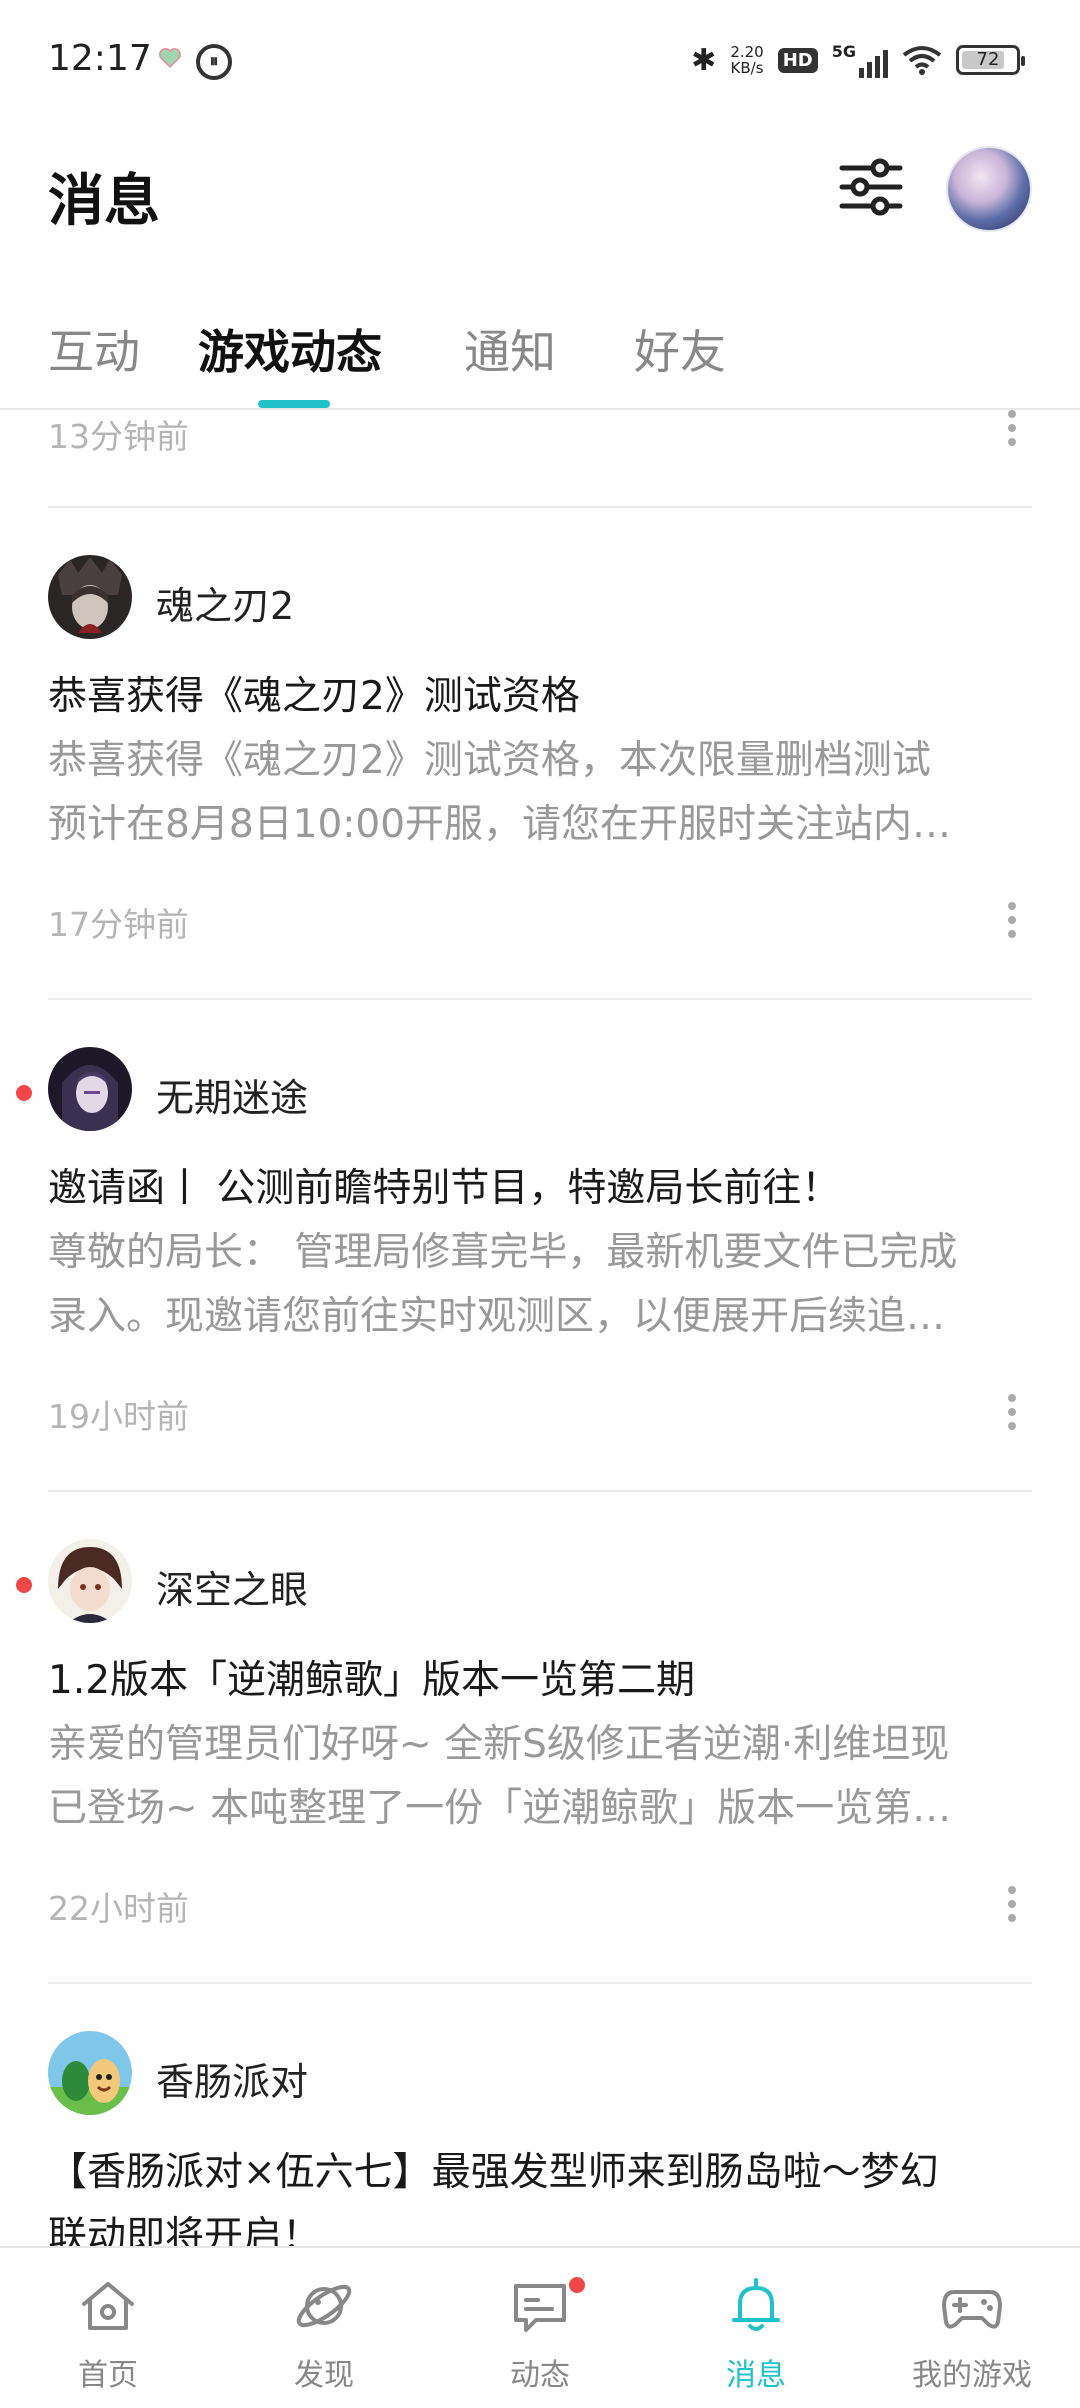 The image size is (1080, 2408). I want to click on cellular-signal-icon: 5G, so click(860, 60).